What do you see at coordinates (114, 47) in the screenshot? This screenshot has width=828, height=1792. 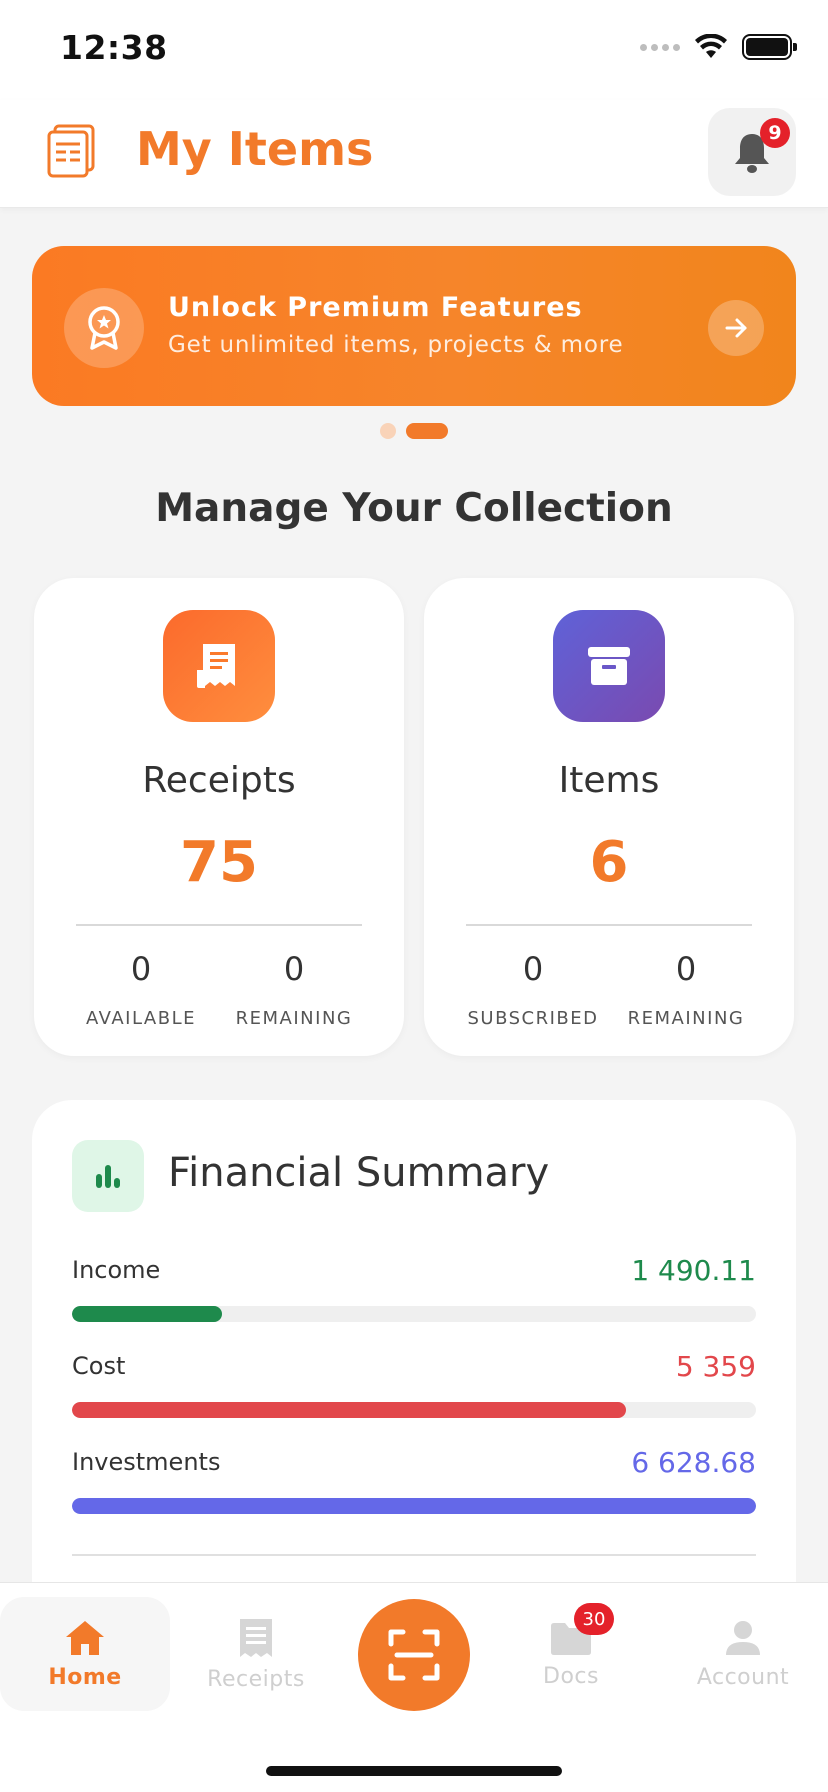 I see `status-time: 12:38` at bounding box center [114, 47].